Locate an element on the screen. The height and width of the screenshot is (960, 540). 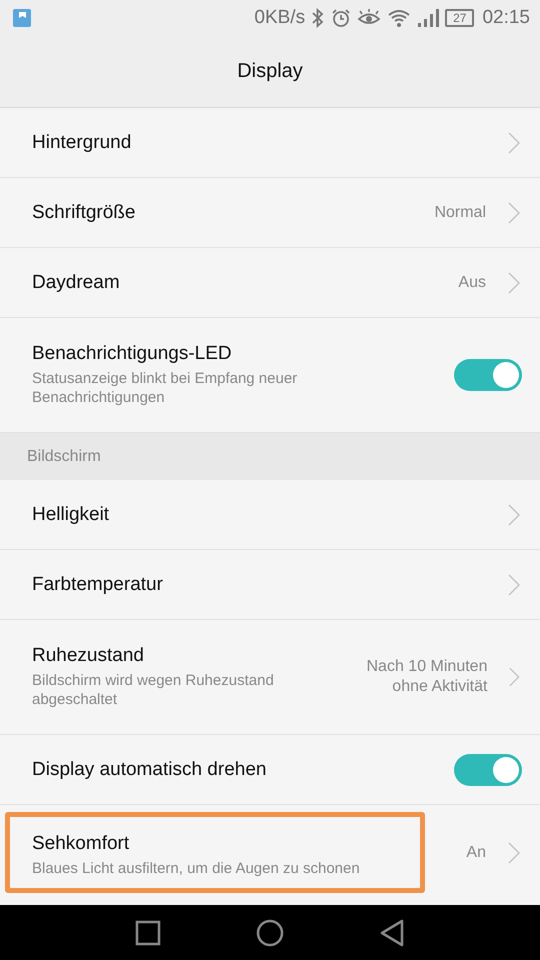
setting-label: Hintergrund is located at coordinates (82, 143).